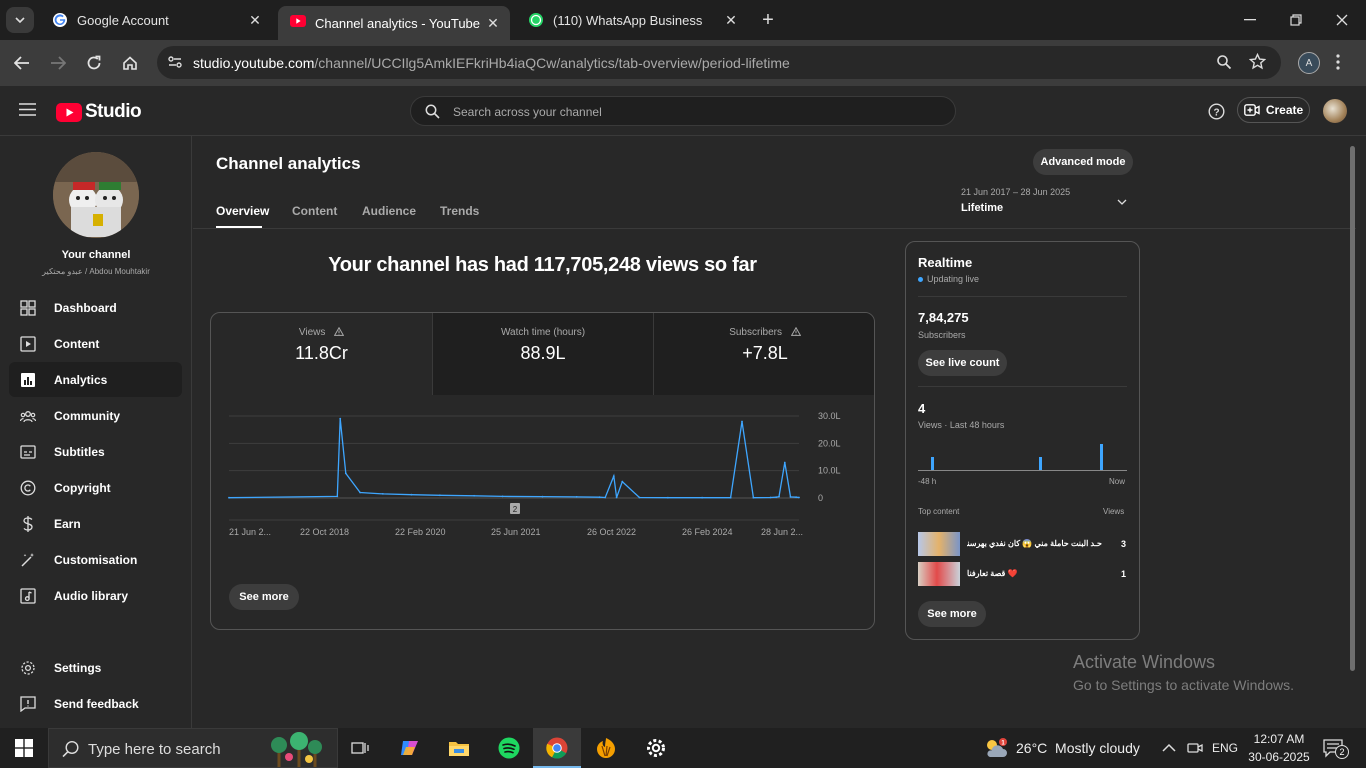 The height and width of the screenshot is (768, 1366). Describe the element at coordinates (1022, 574) in the screenshot. I see `top-content-item: قصة تعارفنا ❤️ 1` at that location.